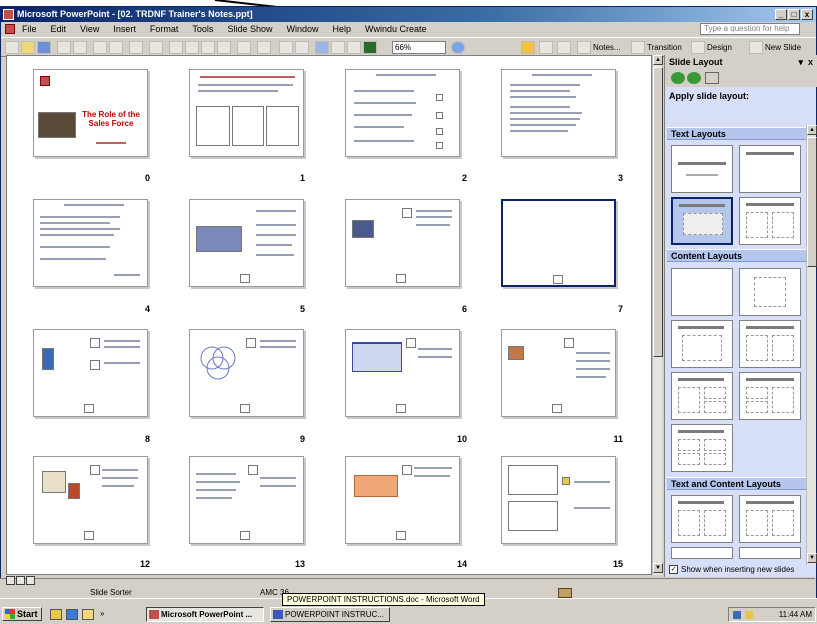 The width and height of the screenshot is (817, 624). Describe the element at coordinates (712, 78) in the screenshot. I see `home-icon` at that location.